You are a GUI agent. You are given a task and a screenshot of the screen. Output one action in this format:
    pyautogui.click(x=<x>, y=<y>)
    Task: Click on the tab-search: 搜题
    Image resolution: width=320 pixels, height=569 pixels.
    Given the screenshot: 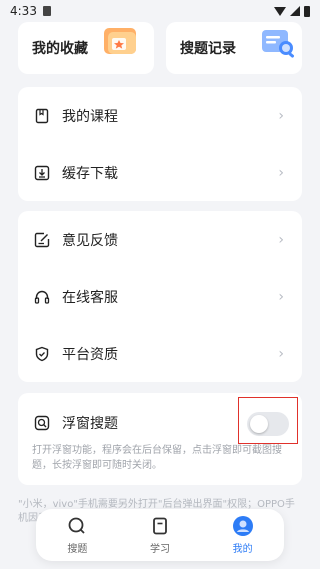 What is the action you would take?
    pyautogui.click(x=77, y=535)
    